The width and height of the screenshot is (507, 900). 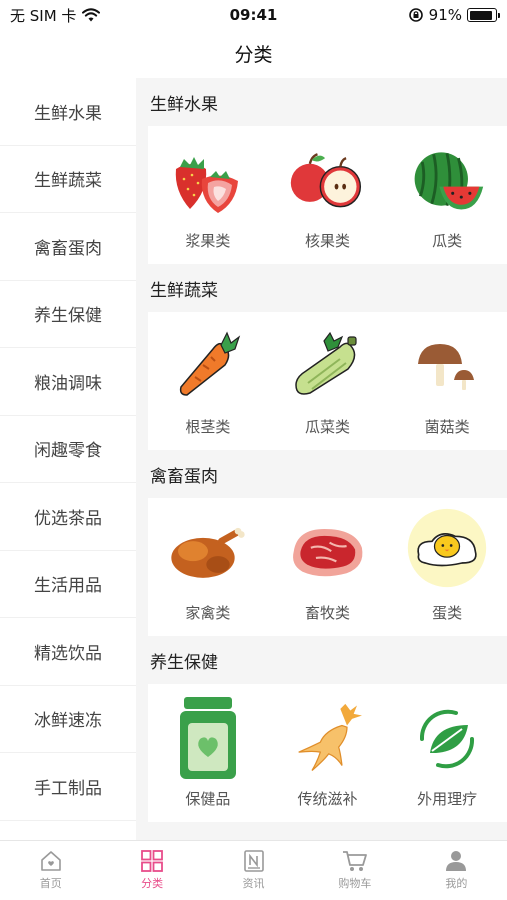 What do you see at coordinates (415, 15) in the screenshot?
I see `rotation-lock-icon` at bounding box center [415, 15].